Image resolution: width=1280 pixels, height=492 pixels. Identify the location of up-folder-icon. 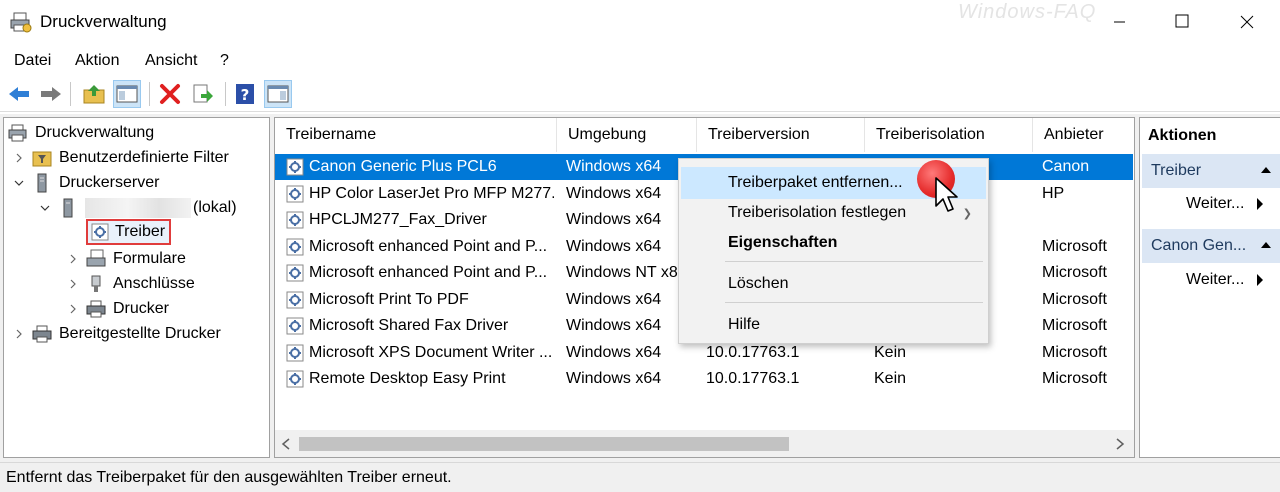
(94, 94).